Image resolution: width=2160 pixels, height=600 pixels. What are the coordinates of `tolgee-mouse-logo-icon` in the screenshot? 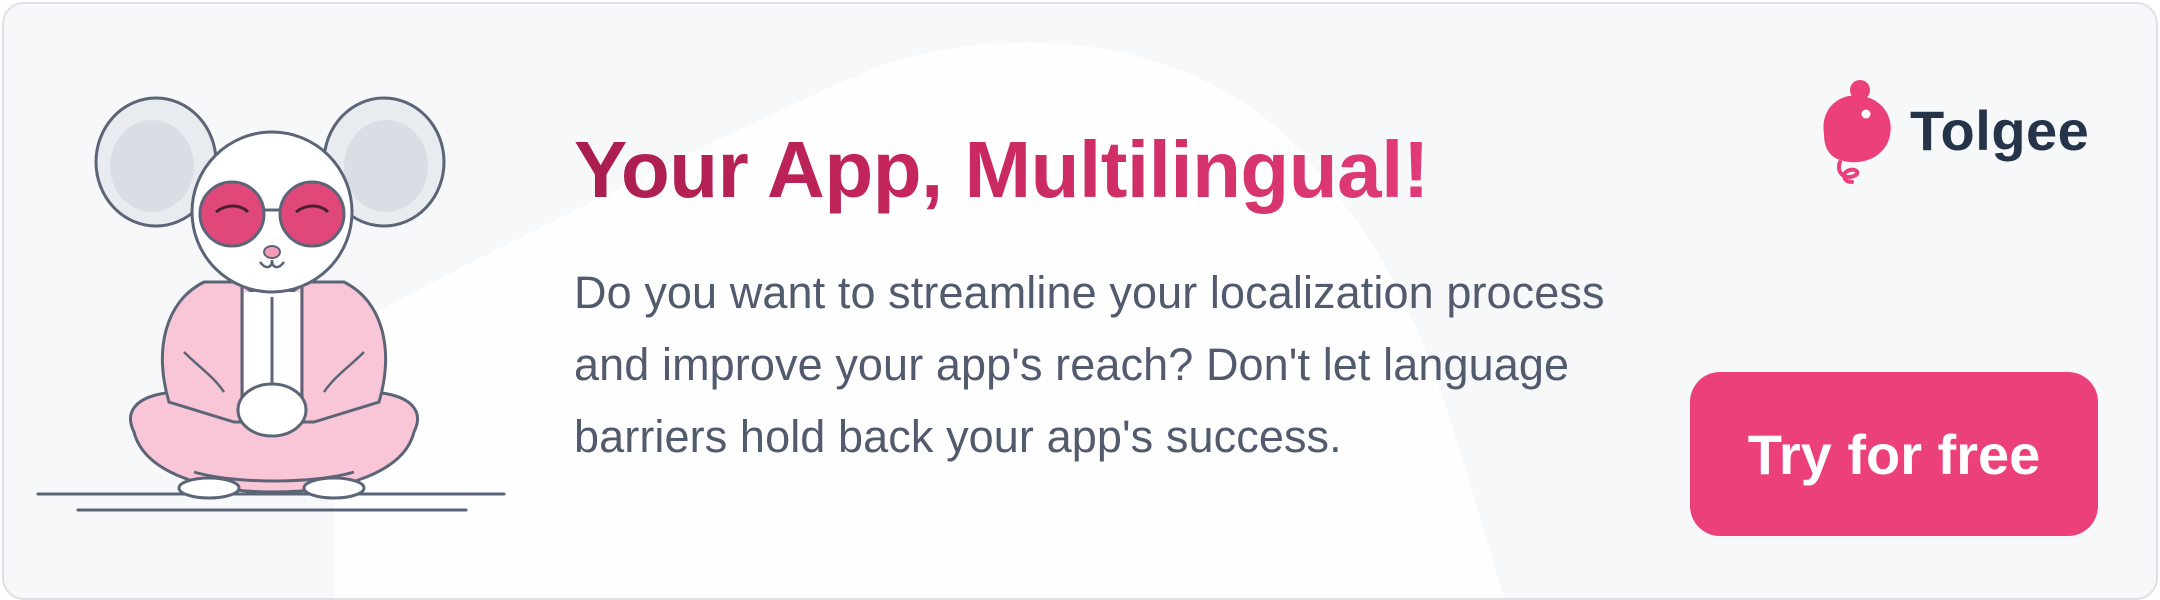 It's located at (1857, 132).